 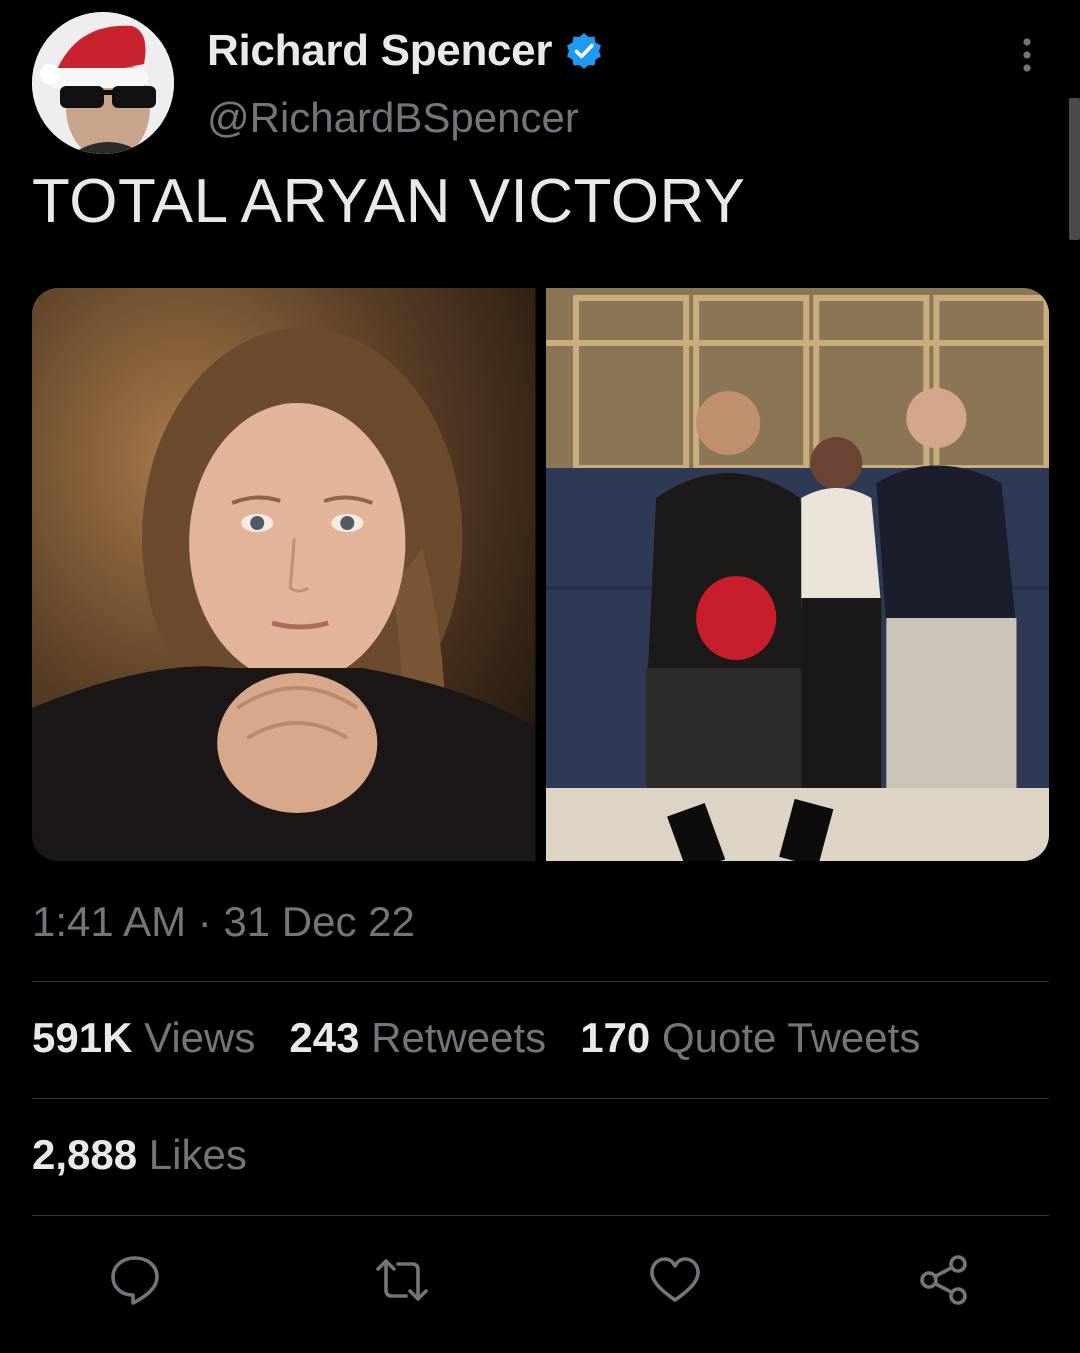 I want to click on display-name: Richard Spencer, so click(x=405, y=51).